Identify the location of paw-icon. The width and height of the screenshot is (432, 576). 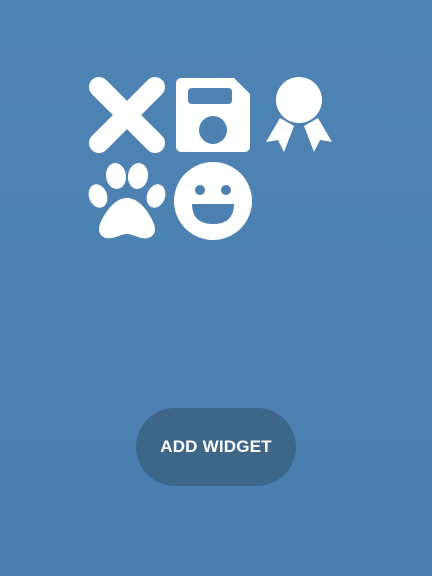
(127, 201).